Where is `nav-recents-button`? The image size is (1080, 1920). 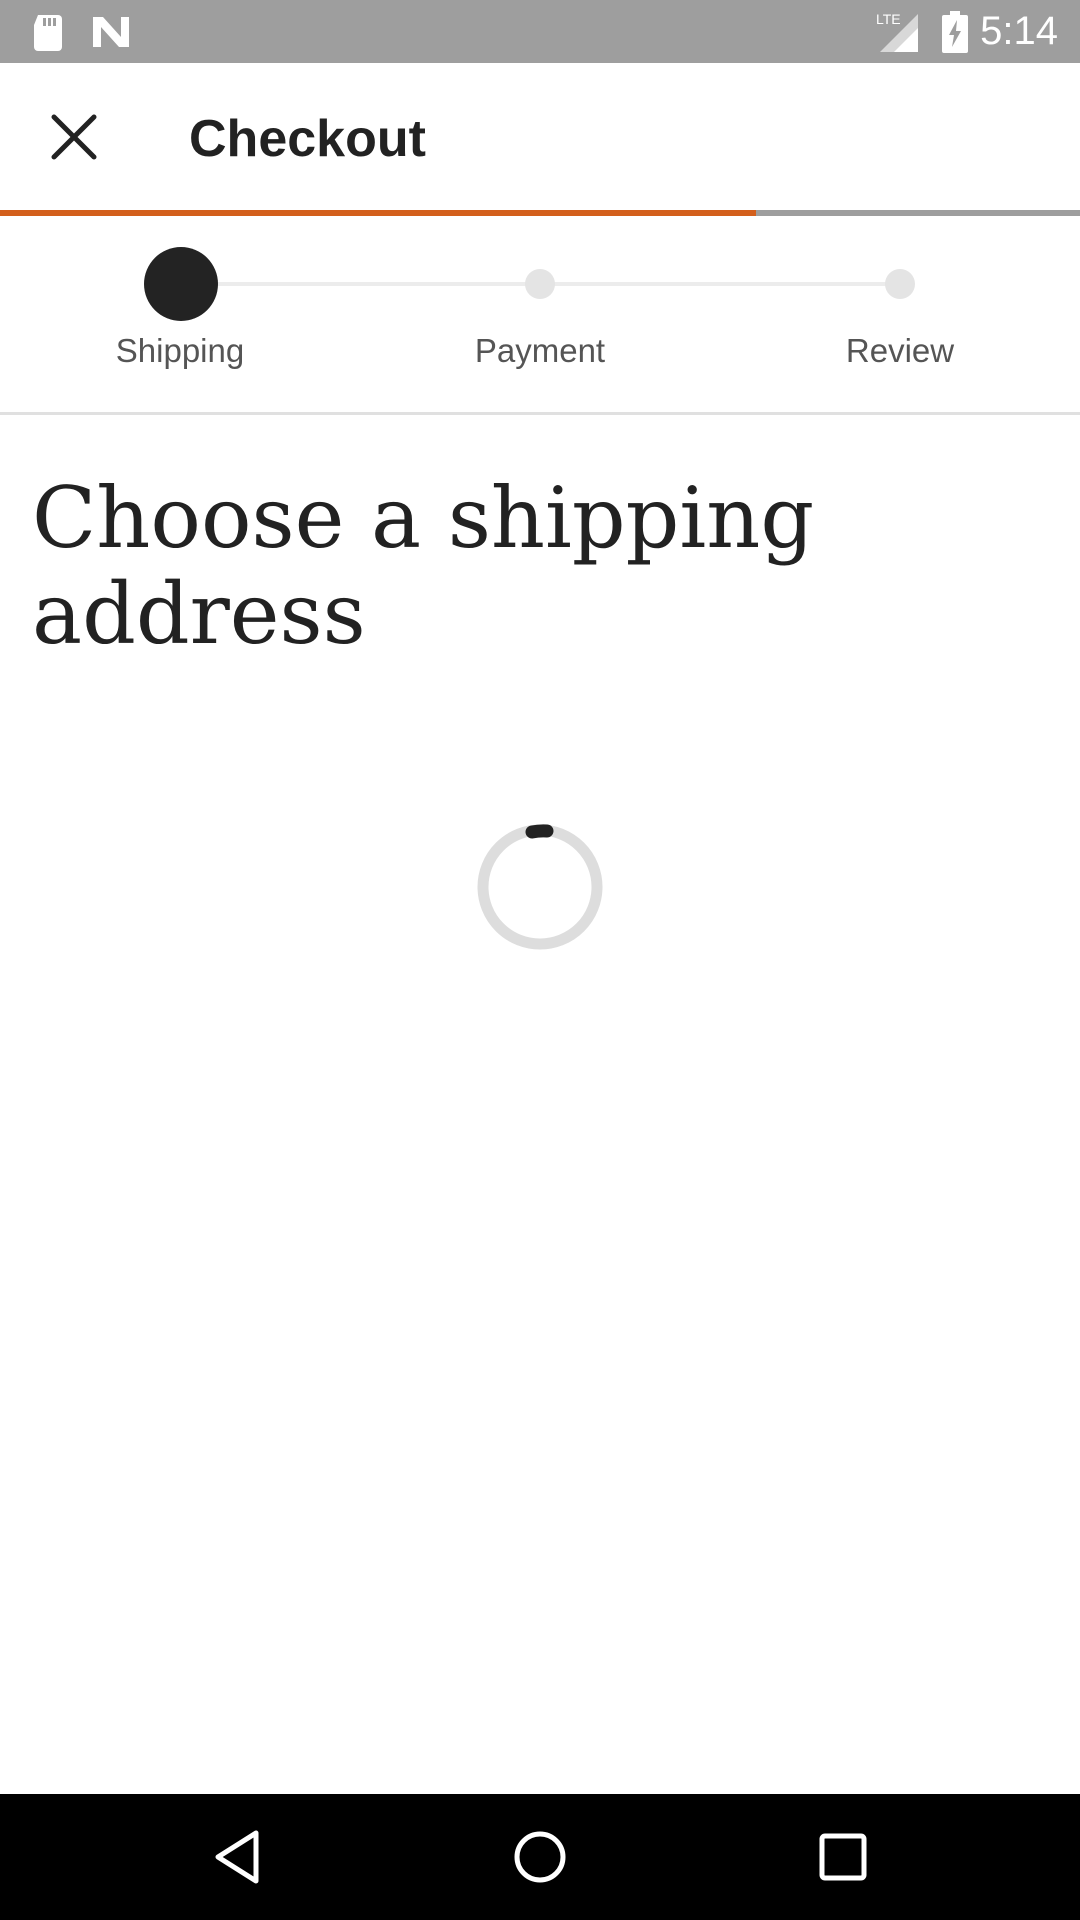
nav-recents-button is located at coordinates (843, 1857).